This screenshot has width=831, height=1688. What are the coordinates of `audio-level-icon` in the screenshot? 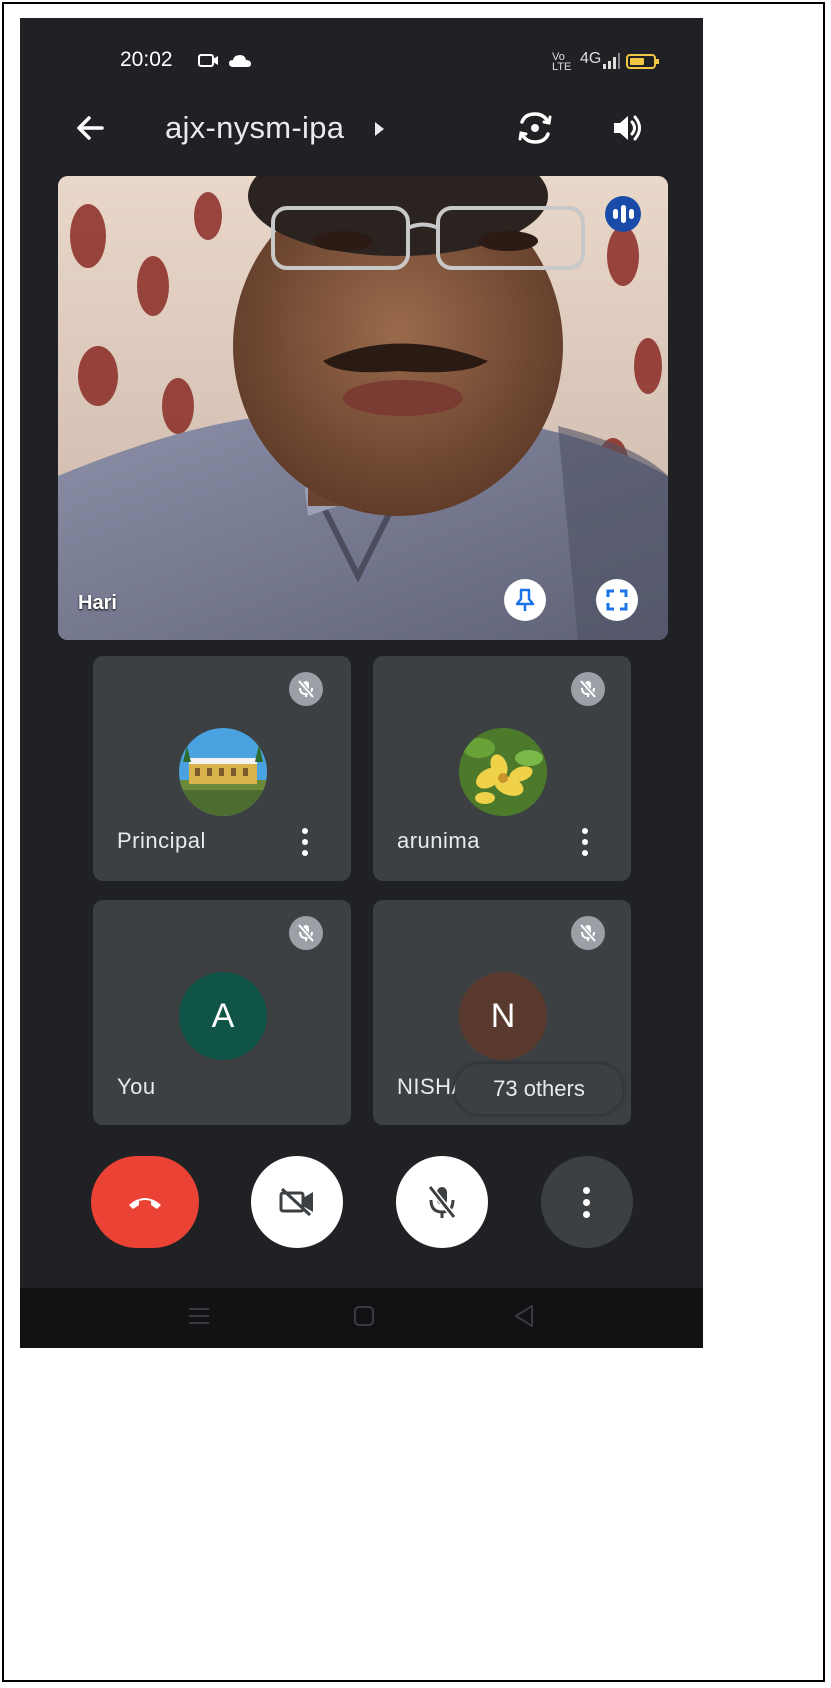 It's located at (623, 214).